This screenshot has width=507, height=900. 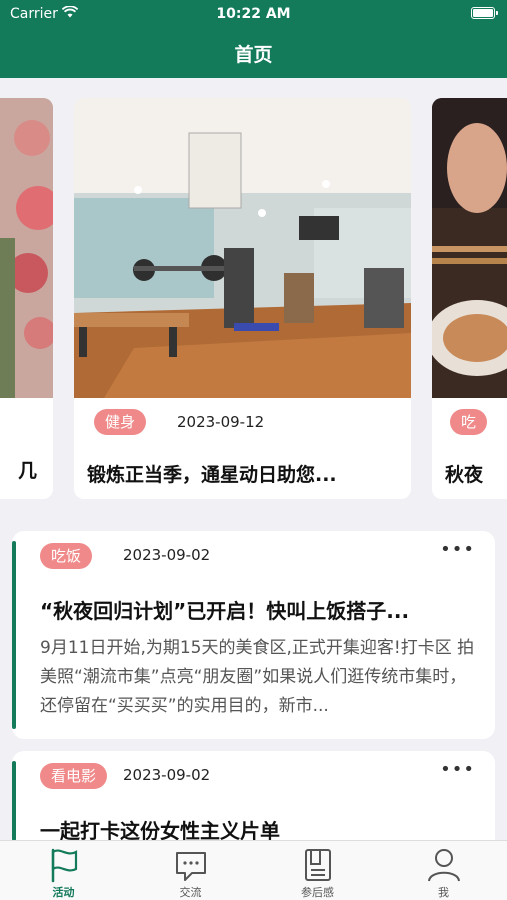 I want to click on category-tag: 健身, so click(x=120, y=422).